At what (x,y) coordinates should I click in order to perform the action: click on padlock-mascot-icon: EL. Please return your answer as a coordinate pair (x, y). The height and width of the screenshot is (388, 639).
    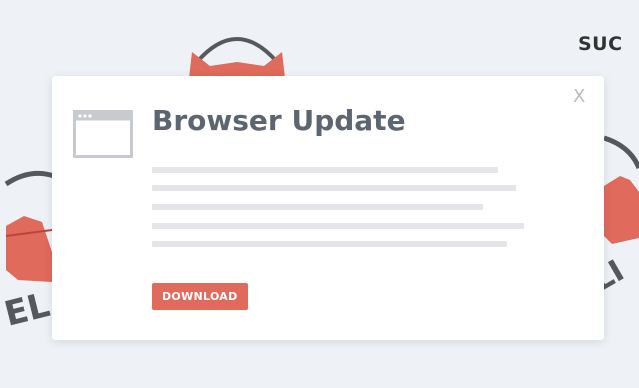
    Looking at the image, I should click on (28, 252).